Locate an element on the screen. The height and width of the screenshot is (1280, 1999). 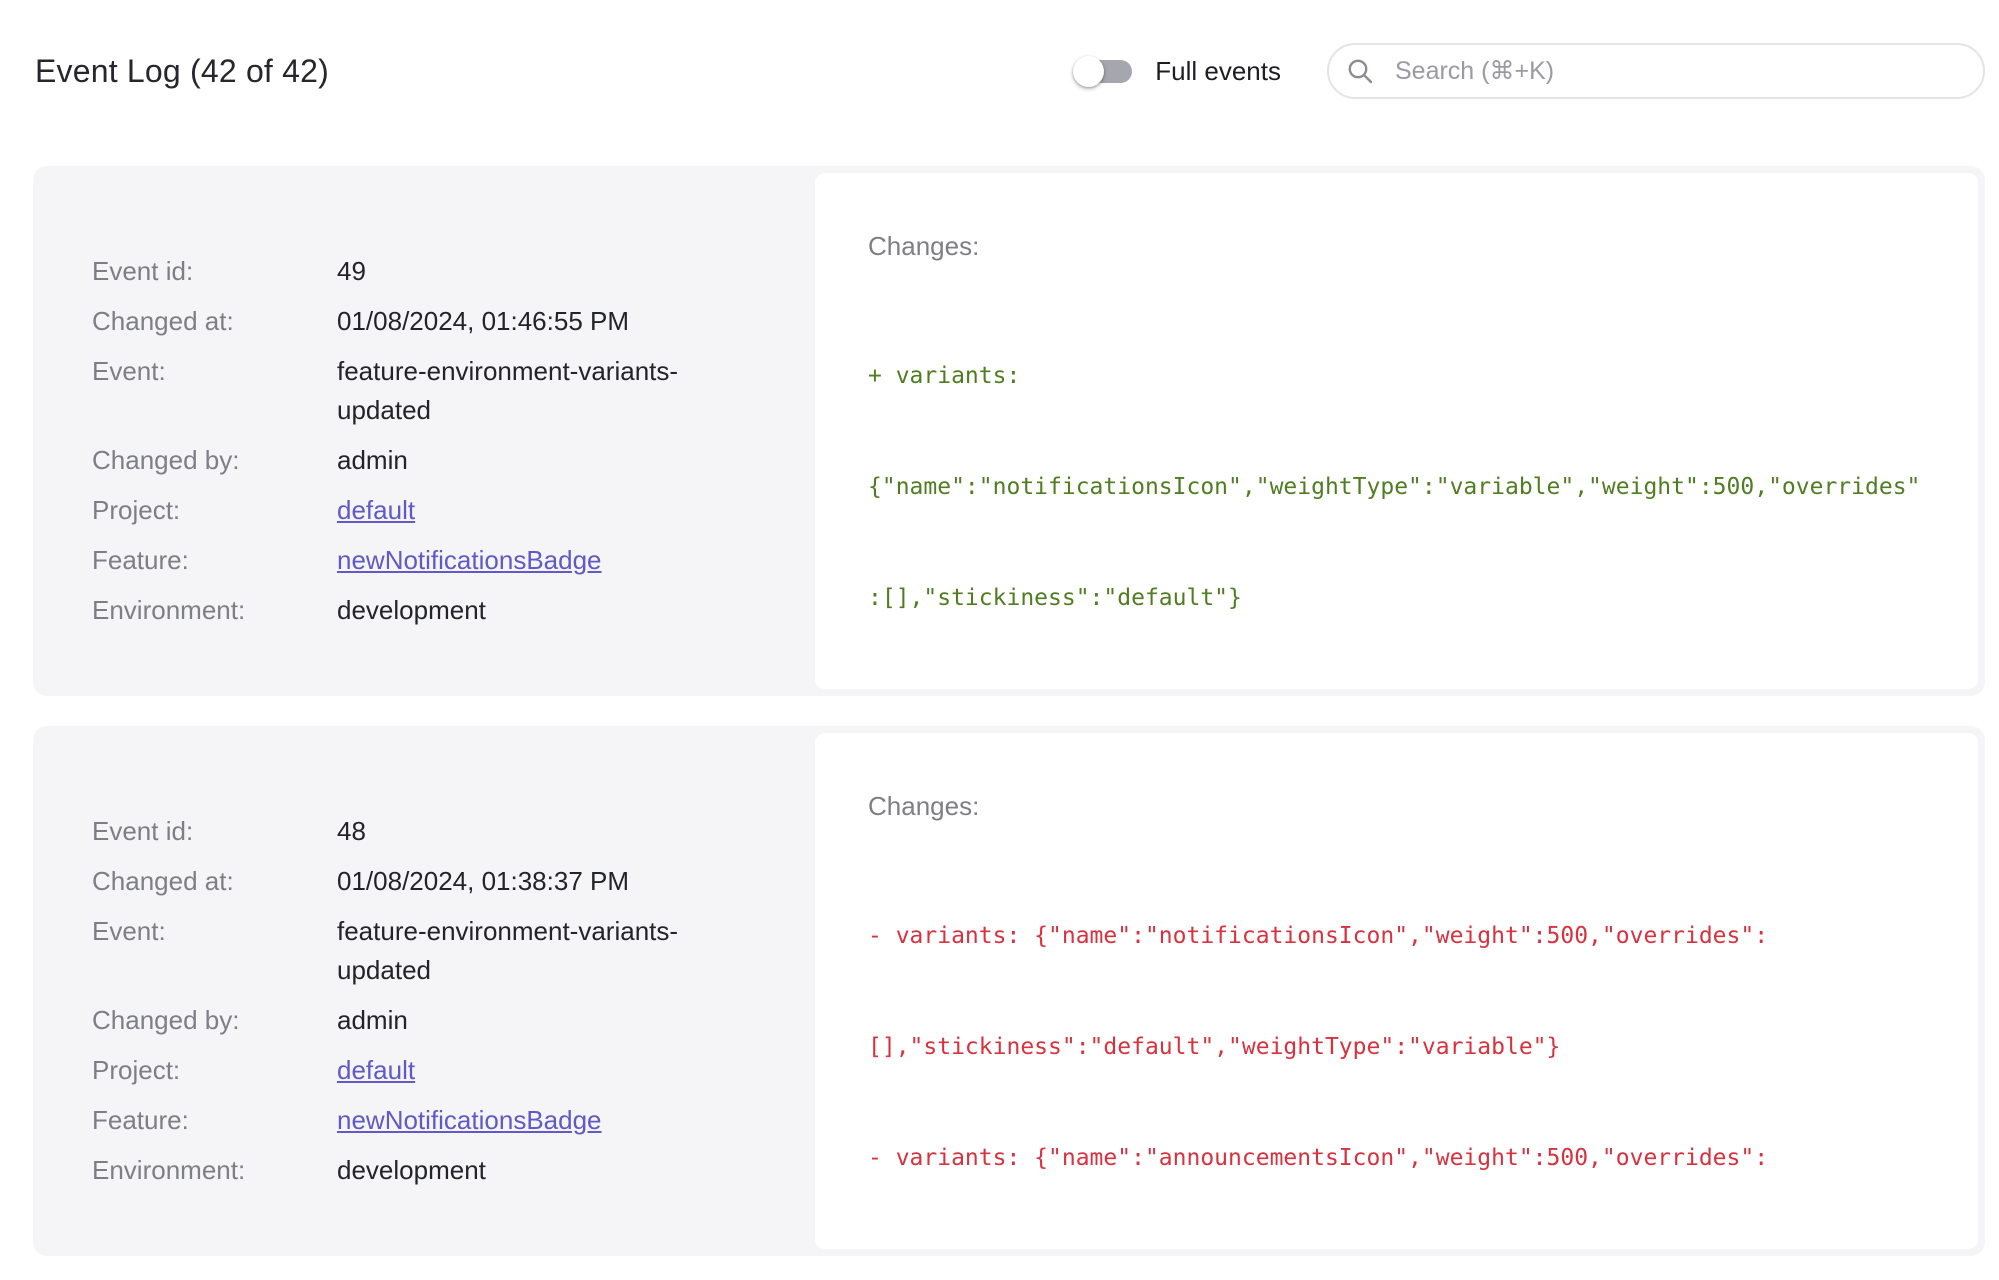
meta-row-changed-at: Changed at: 01/08/2024, 01:38:37 PM is located at coordinates (453, 881).